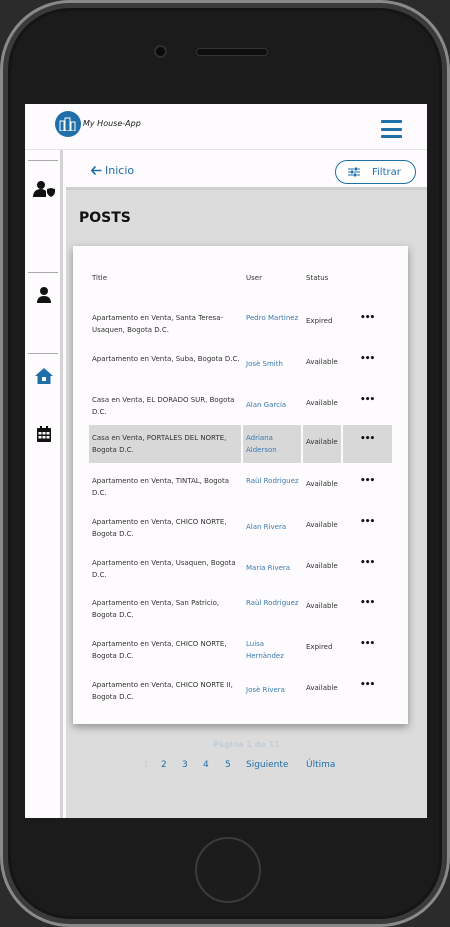  Describe the element at coordinates (267, 767) in the screenshot. I see `next-page-link: Siguiente` at that location.